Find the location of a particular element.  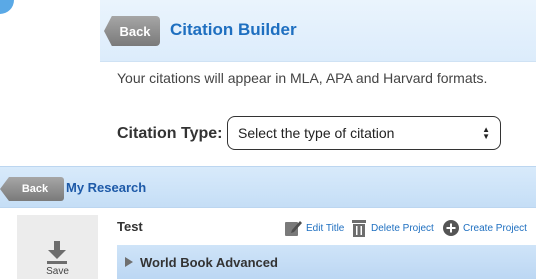

download-icon is located at coordinates (57, 252).